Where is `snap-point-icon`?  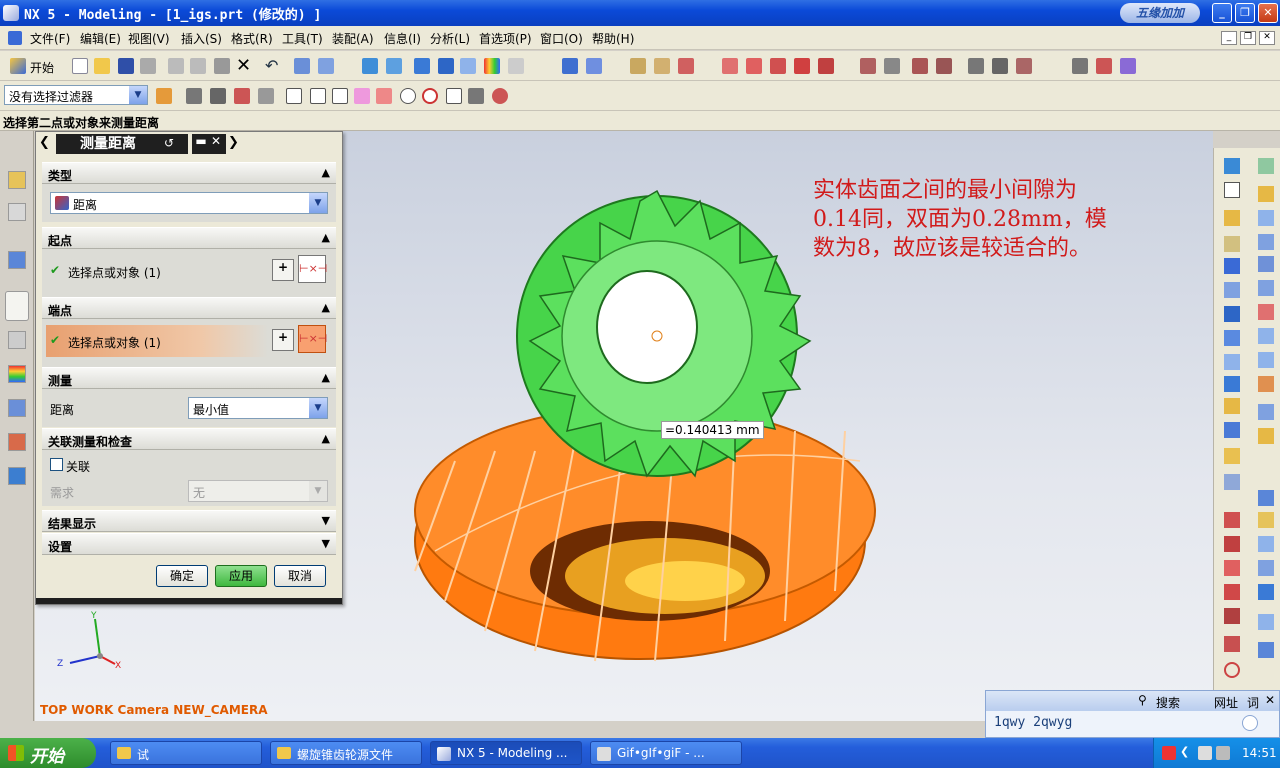
snap-point-icon is located at coordinates (454, 96).